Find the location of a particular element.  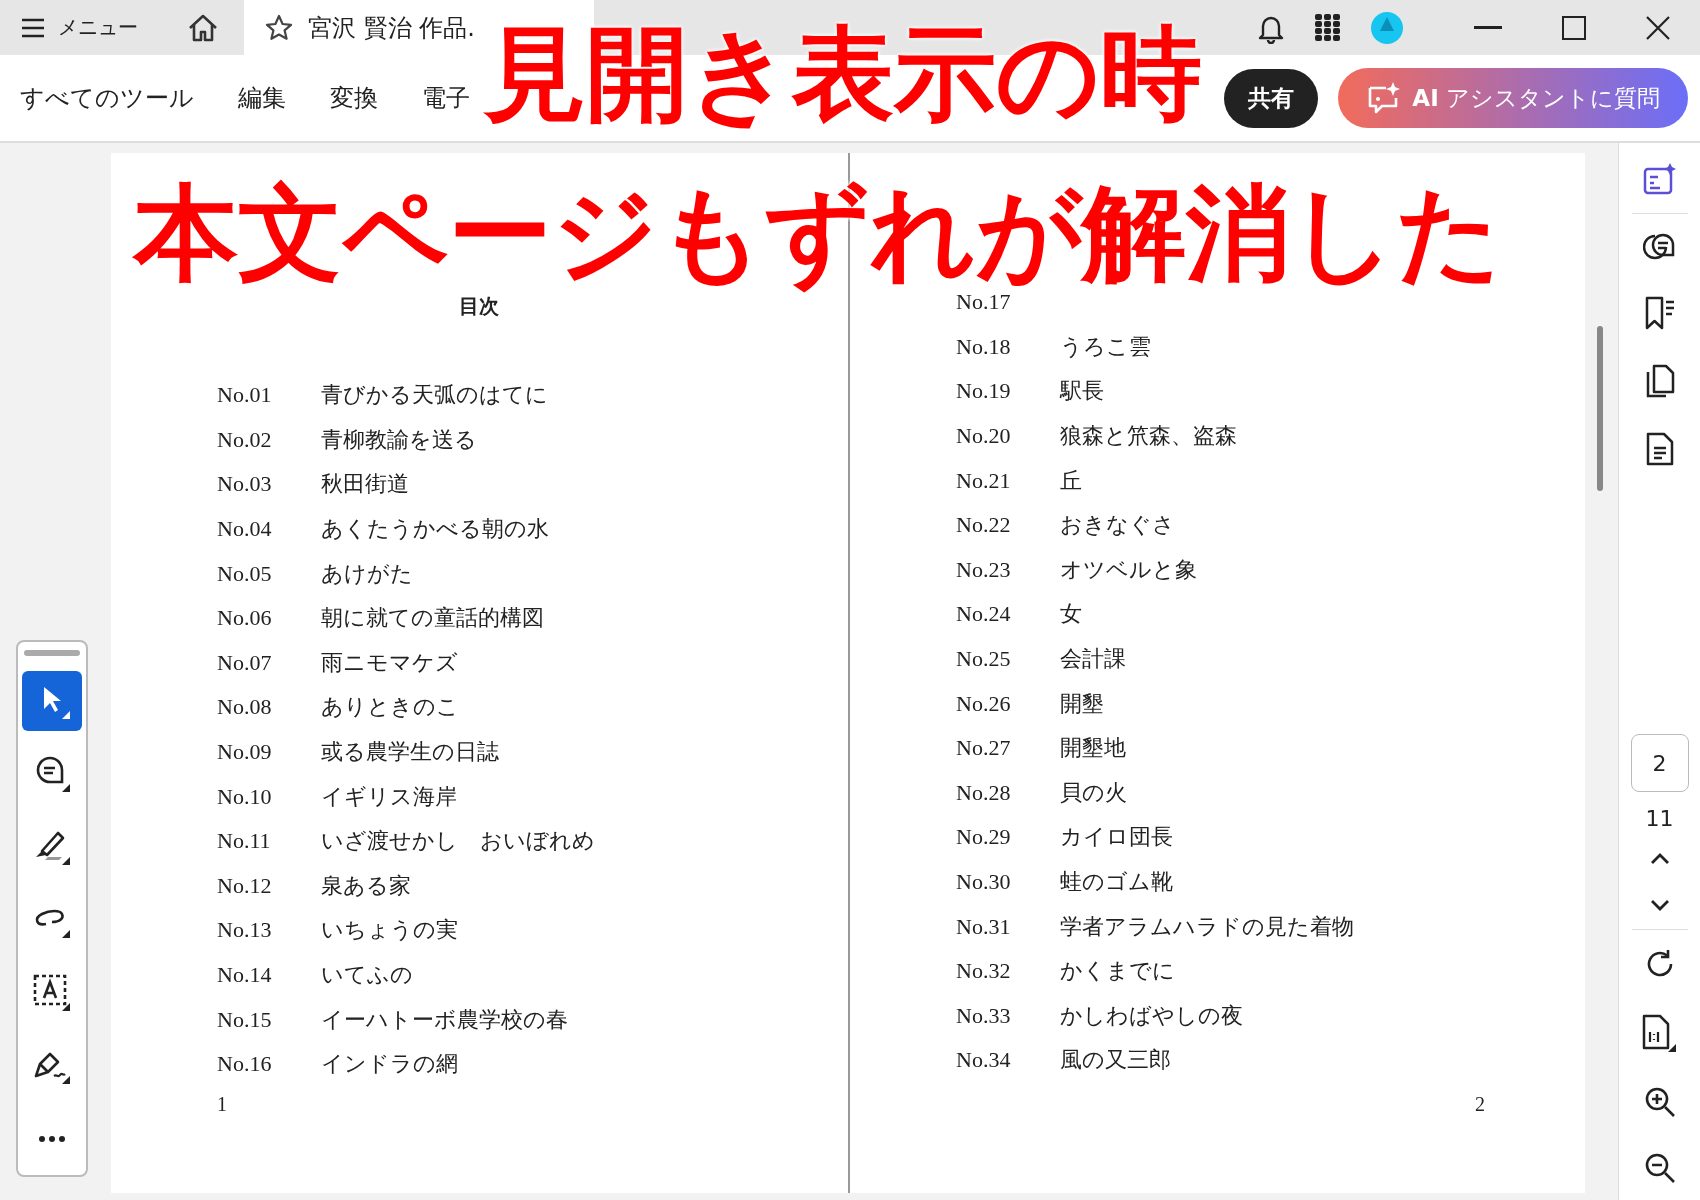

entry-number: No.21 is located at coordinates (984, 480).